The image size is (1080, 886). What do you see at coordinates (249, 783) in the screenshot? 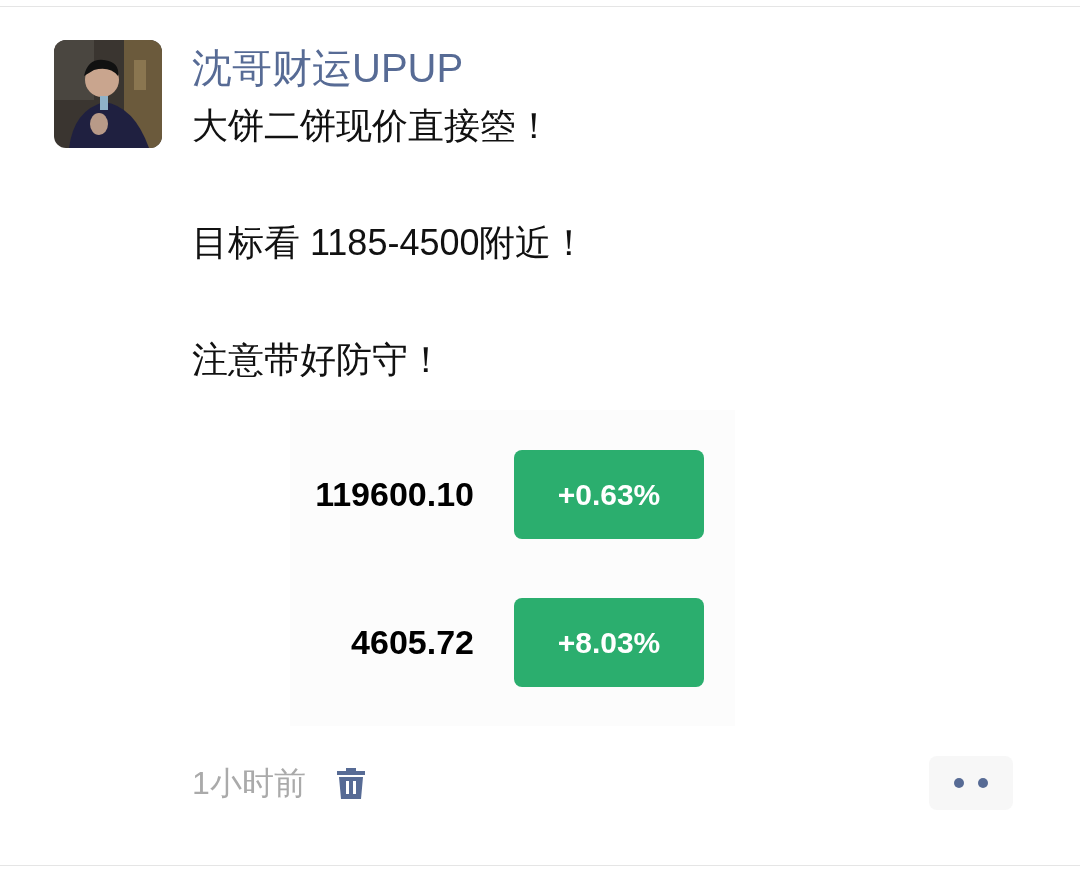
I see `post-time: 1小时前` at bounding box center [249, 783].